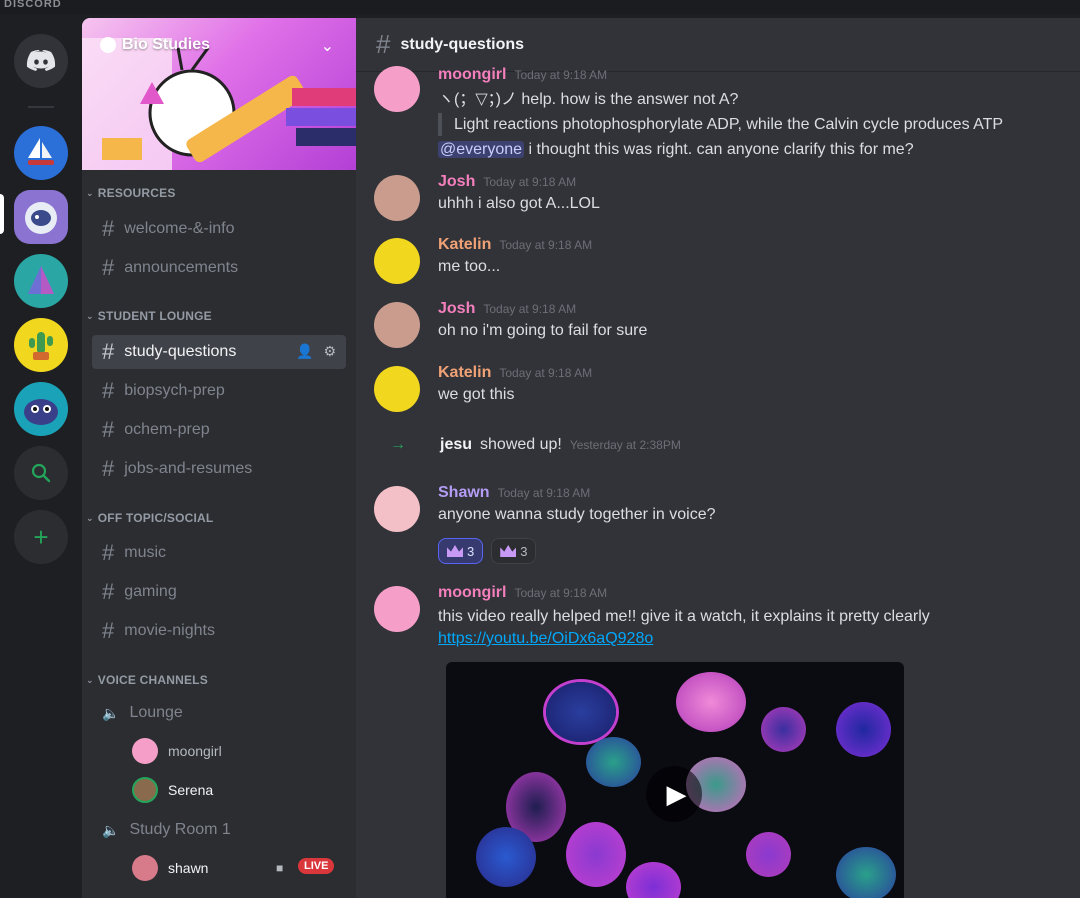 Image resolution: width=1080 pixels, height=898 pixels. Describe the element at coordinates (481, 149) in the screenshot. I see `mention: @everyone` at that location.